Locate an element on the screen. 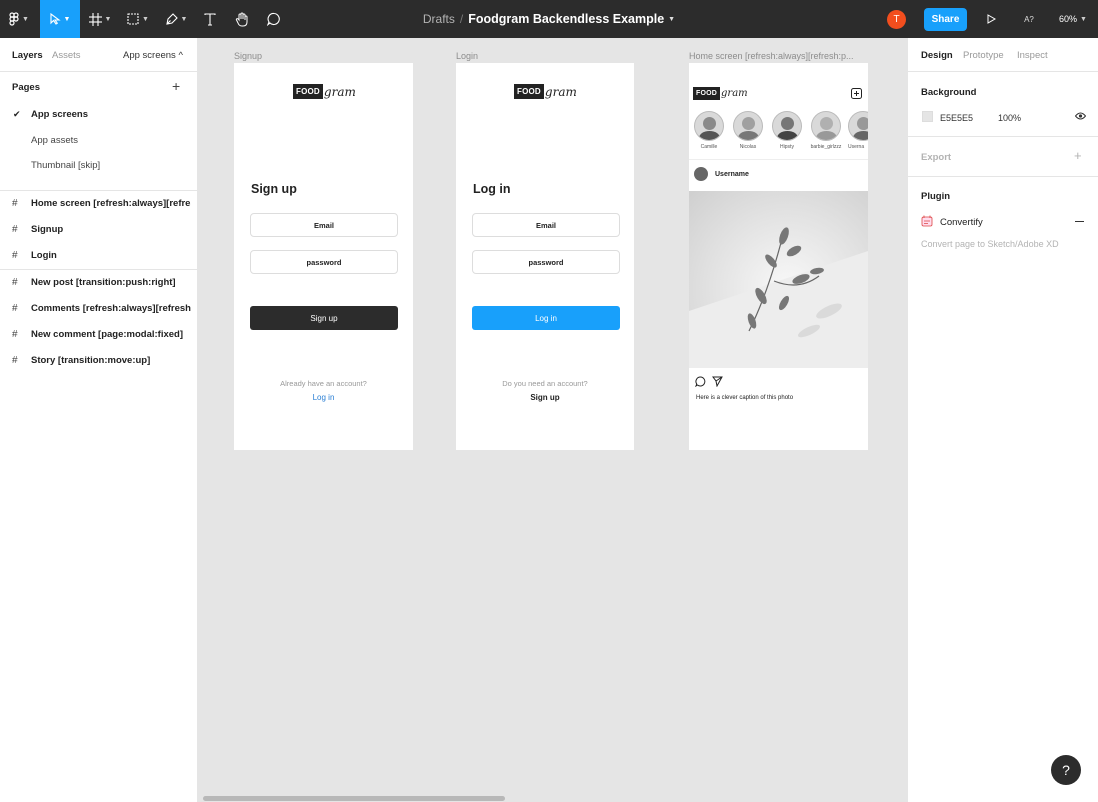  present-button is located at coordinates (991, 19).